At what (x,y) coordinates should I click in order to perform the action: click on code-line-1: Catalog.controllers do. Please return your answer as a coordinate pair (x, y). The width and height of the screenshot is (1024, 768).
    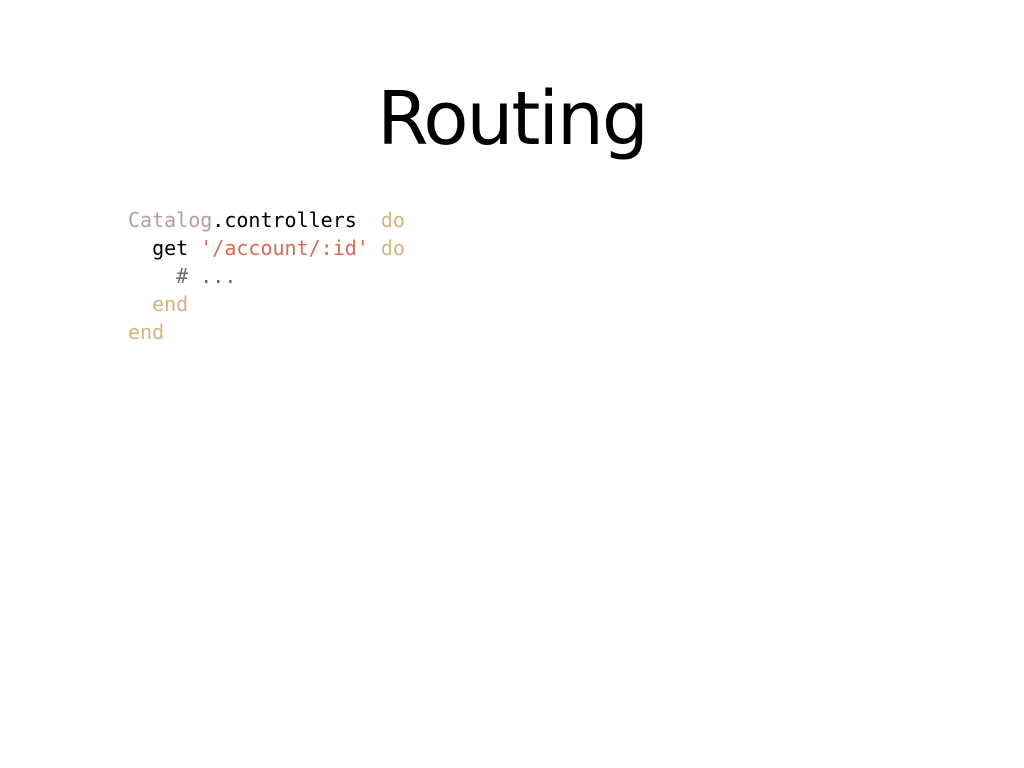
    Looking at the image, I should click on (266, 220).